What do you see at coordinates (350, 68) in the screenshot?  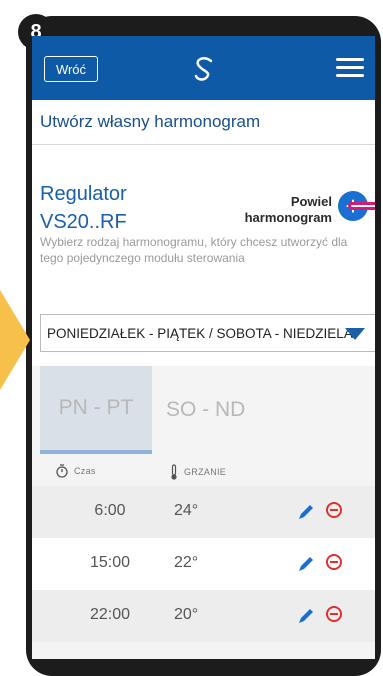 I see `hamburger-menu-icon` at bounding box center [350, 68].